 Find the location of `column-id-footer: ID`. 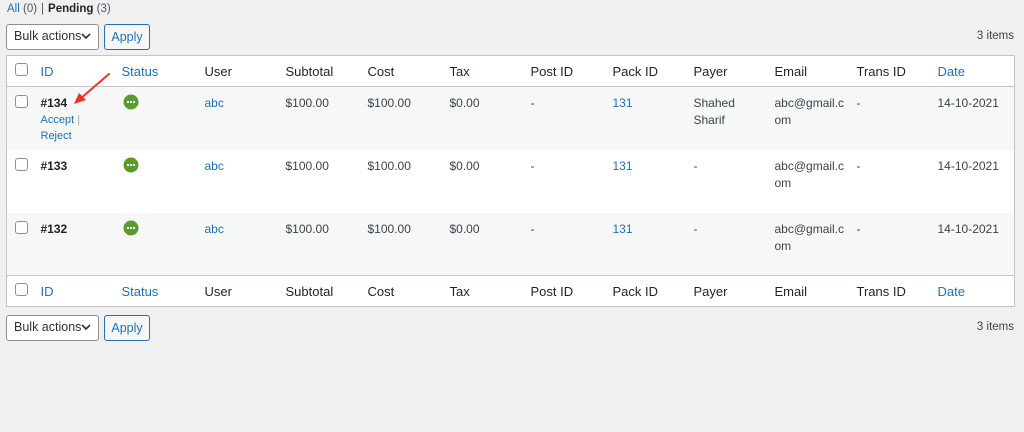

column-id-footer: ID is located at coordinates (81, 291).